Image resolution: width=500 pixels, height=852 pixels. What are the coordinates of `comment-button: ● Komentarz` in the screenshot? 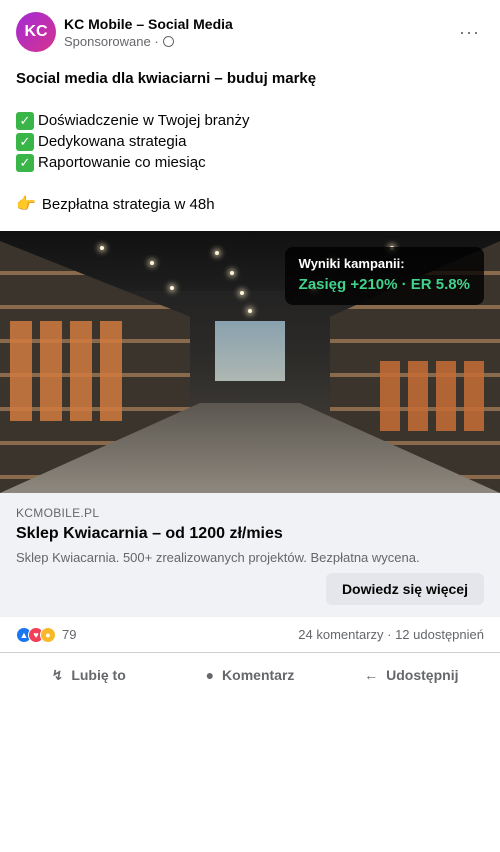 It's located at (249, 675).